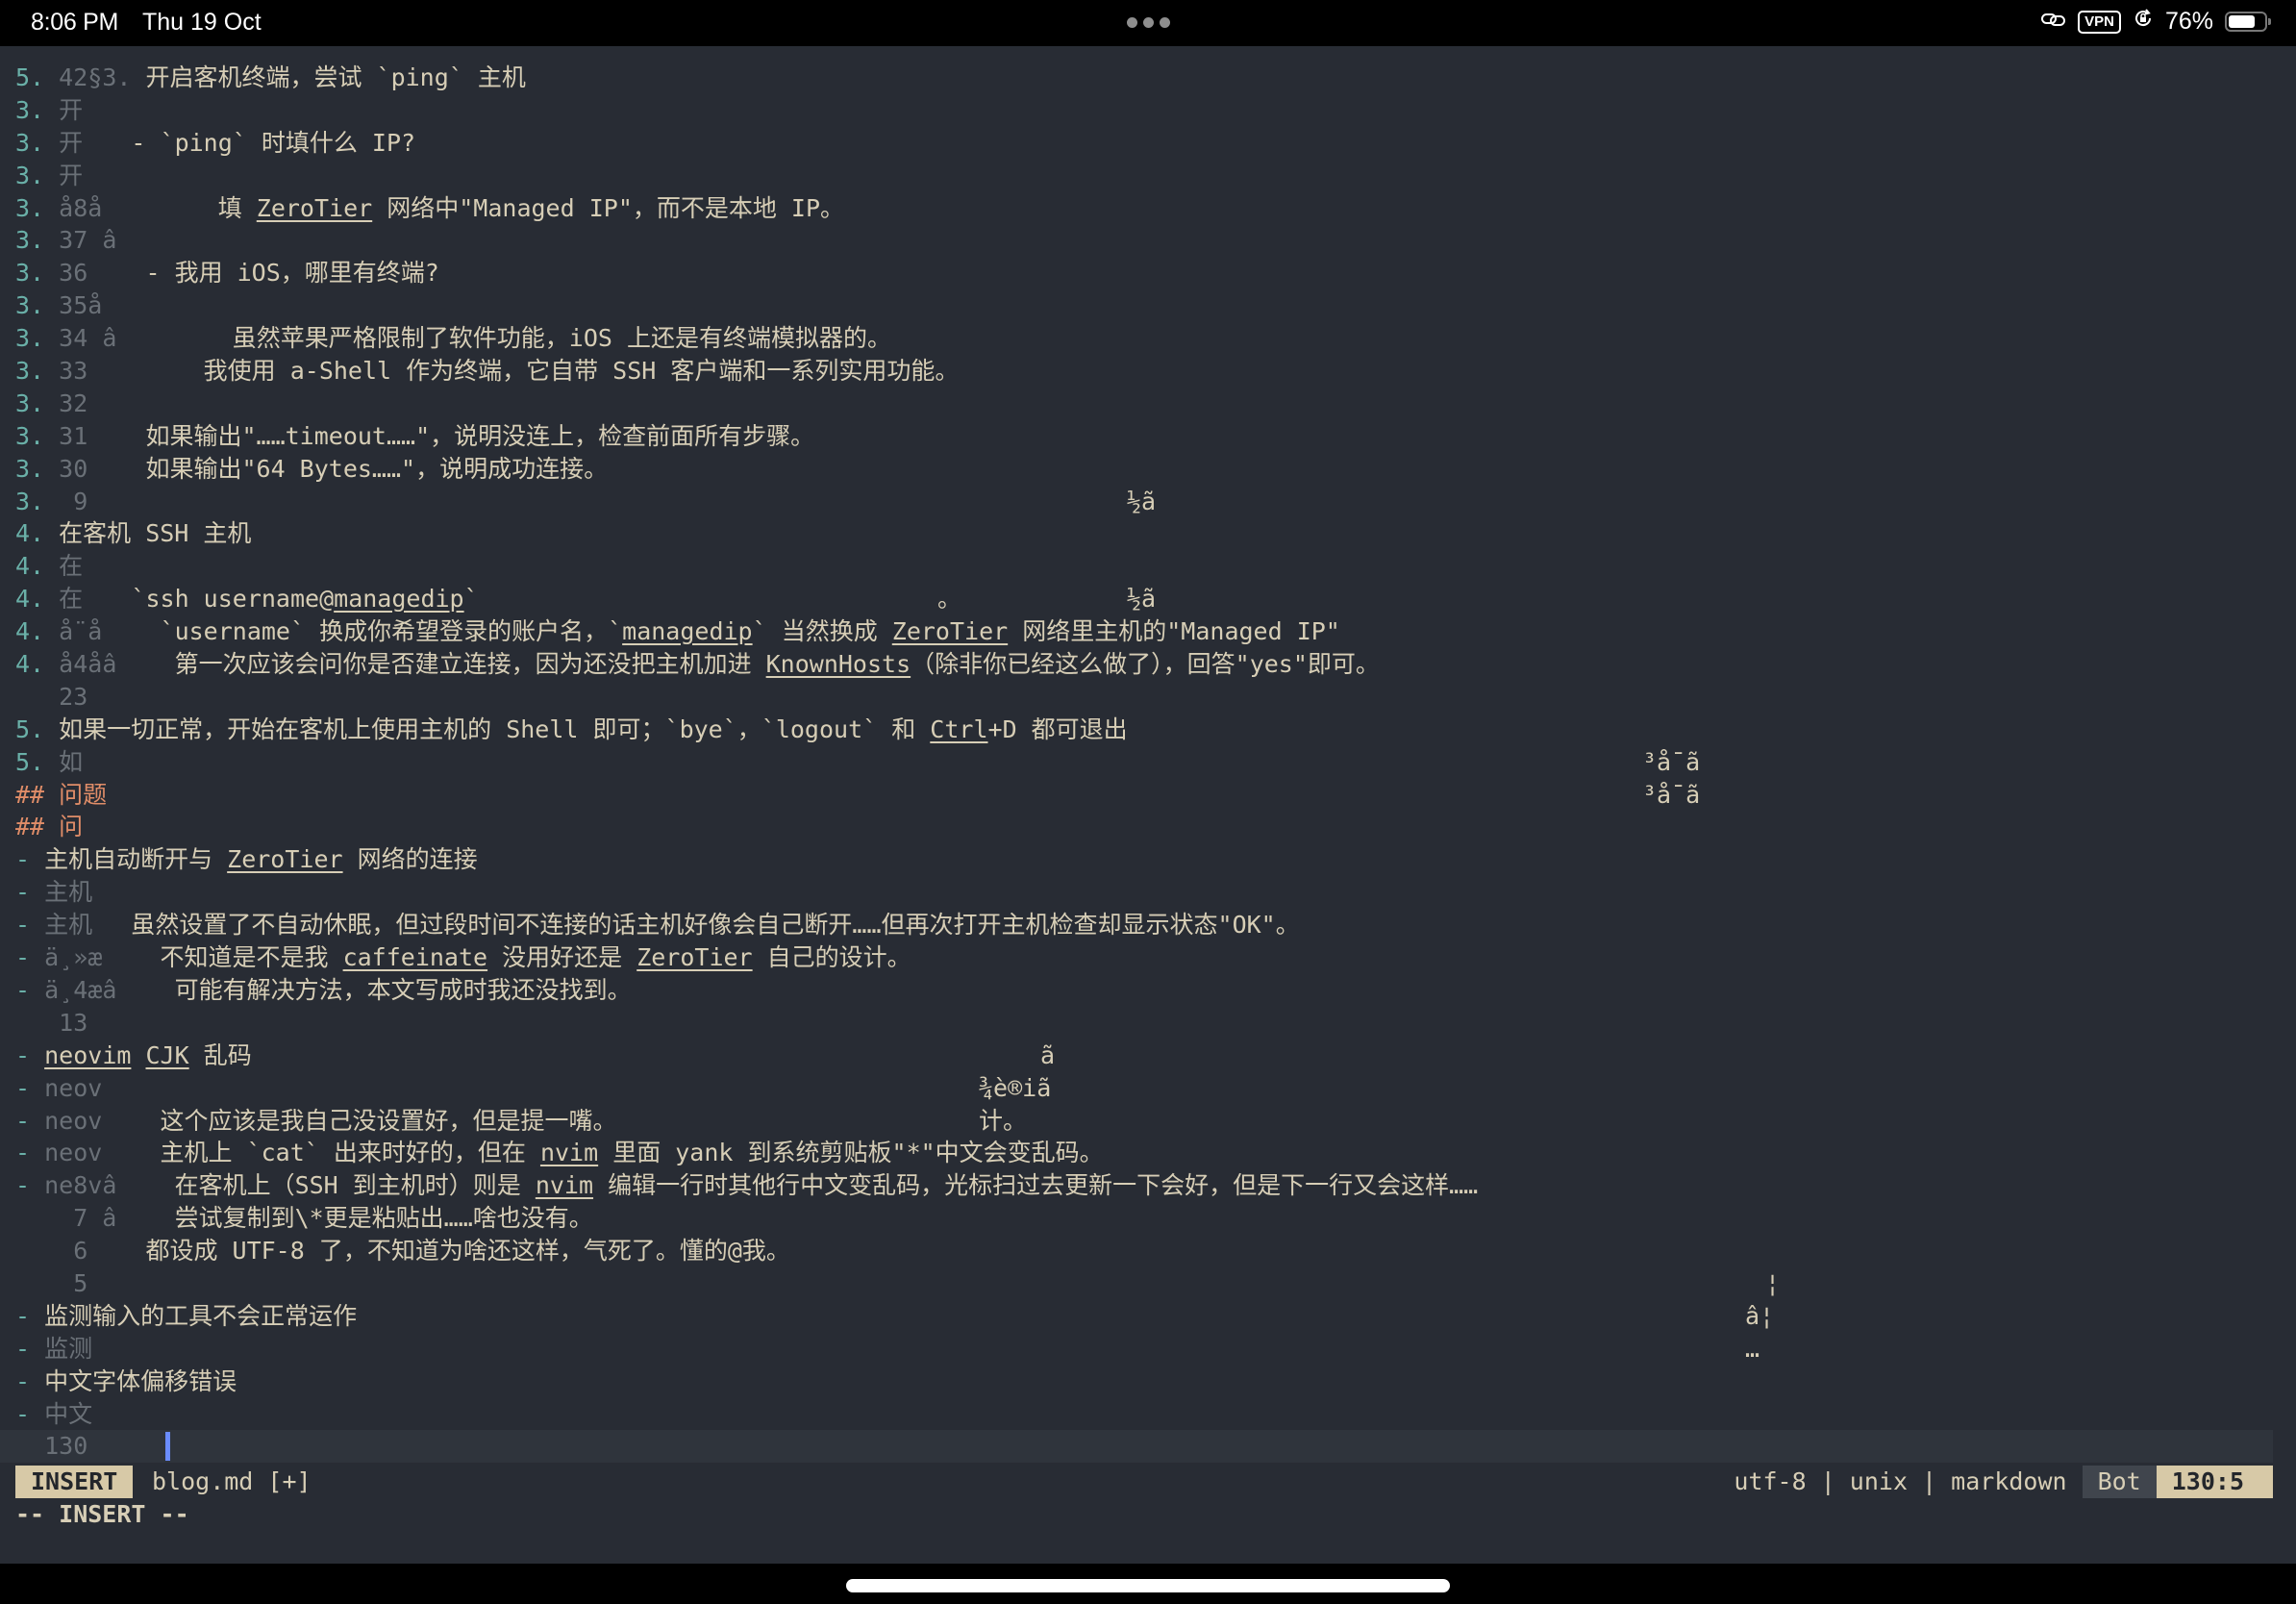 The image size is (2296, 1604). I want to click on buffer-line: 4. 在, so click(1136, 566).